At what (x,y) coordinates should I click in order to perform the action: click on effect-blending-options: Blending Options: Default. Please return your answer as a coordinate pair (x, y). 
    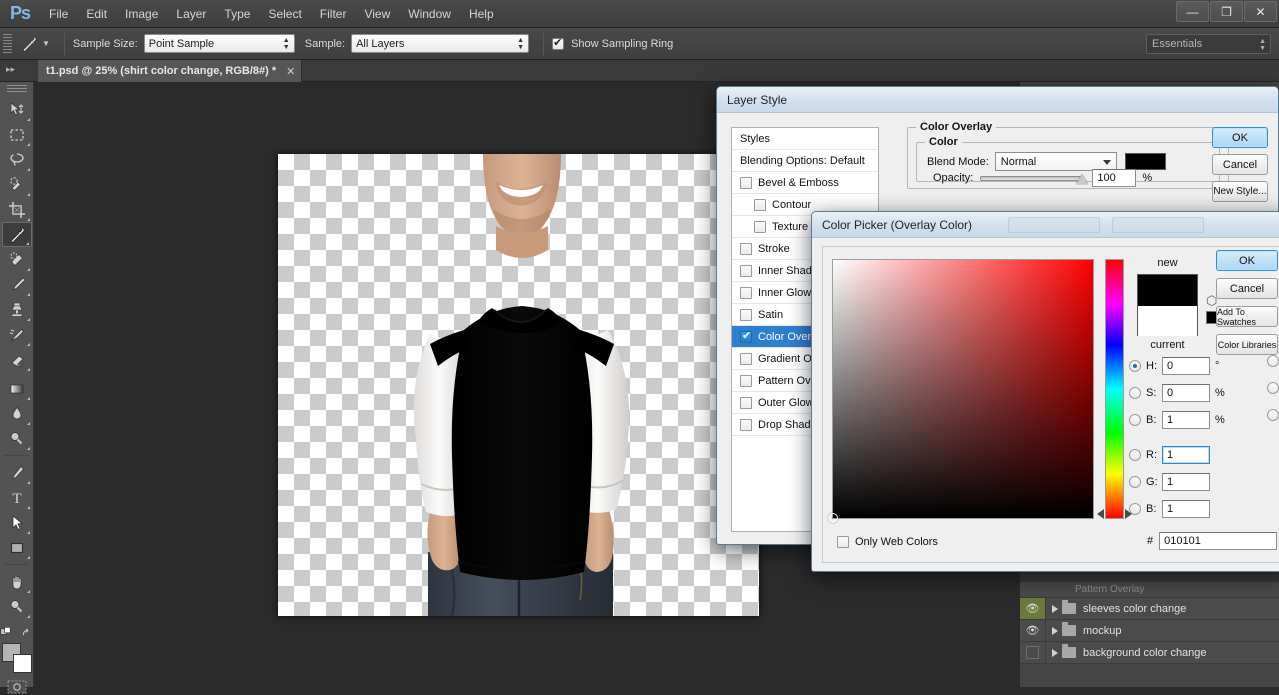
    Looking at the image, I should click on (805, 161).